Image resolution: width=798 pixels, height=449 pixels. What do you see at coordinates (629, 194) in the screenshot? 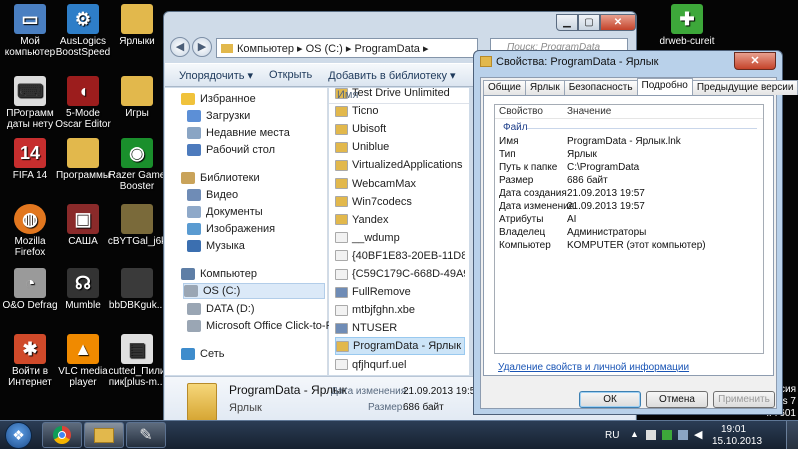
I see `property-row: Дата создания 21.09.2013 19:57` at bounding box center [629, 194].